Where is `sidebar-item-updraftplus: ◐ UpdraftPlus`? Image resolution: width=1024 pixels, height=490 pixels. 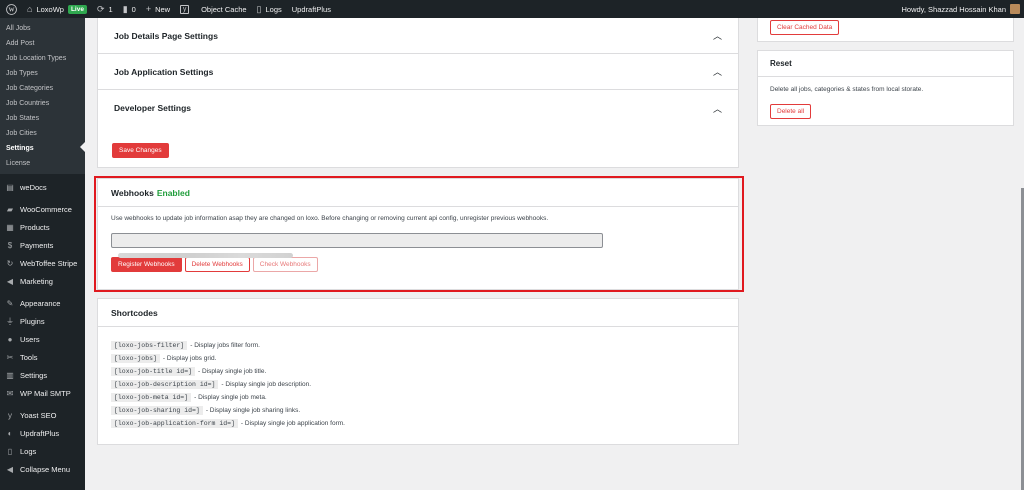
sidebar-item-updraftplus: ◐ UpdraftPlus is located at coordinates (42, 433).